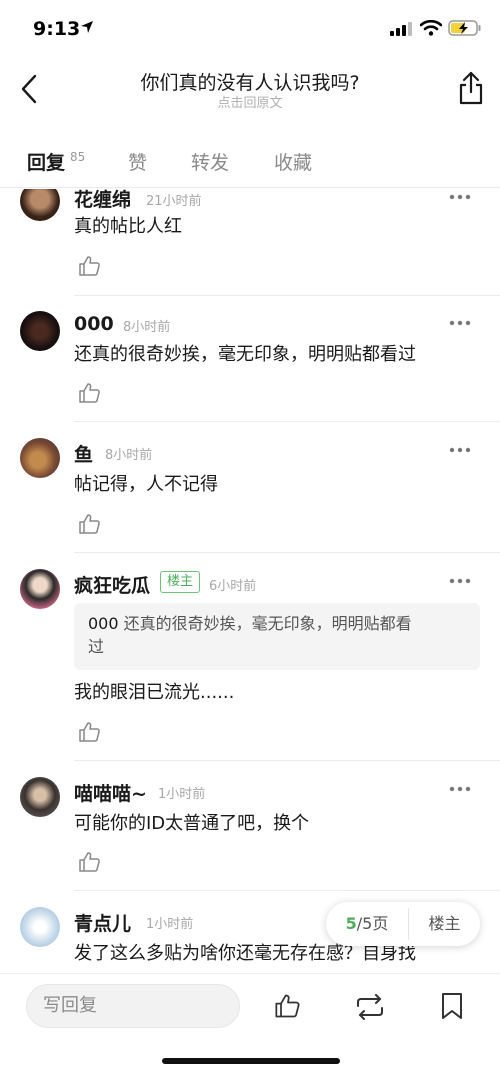  Describe the element at coordinates (30, 89) in the screenshot. I see `back-chevron-icon` at that location.